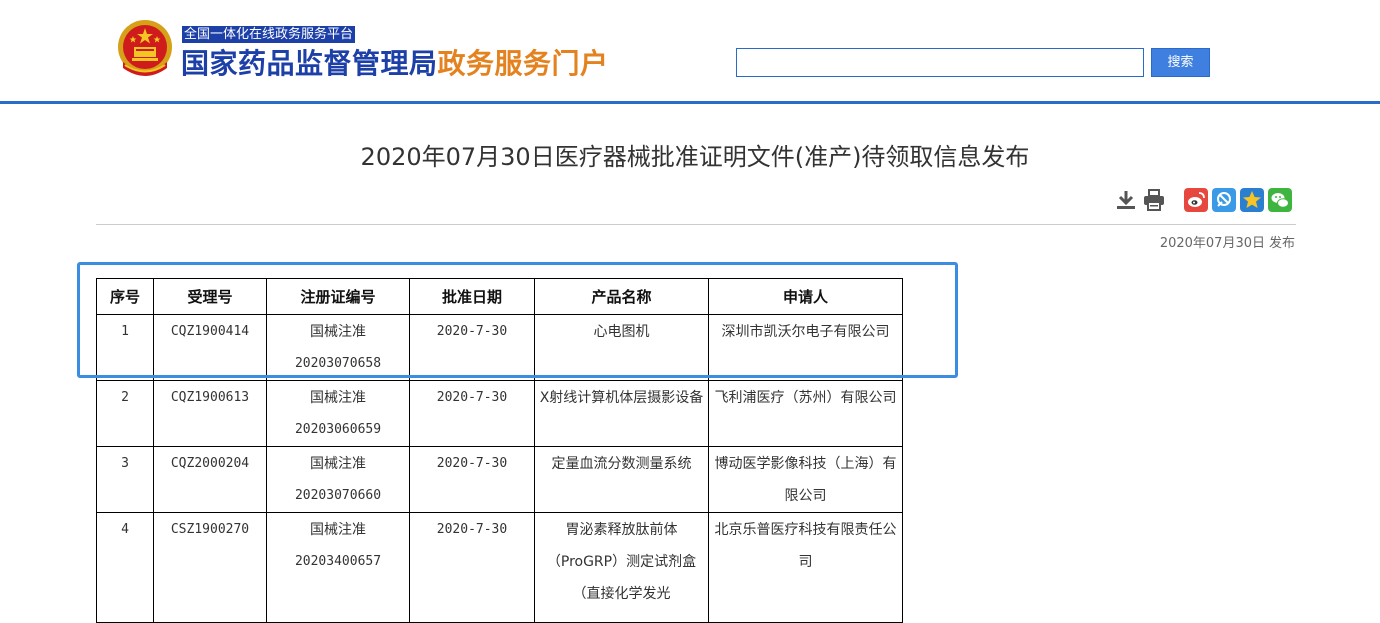 This screenshot has width=1380, height=623. What do you see at coordinates (338, 296) in the screenshot?
I see `col-header-reg-no: 注册证编号` at bounding box center [338, 296].